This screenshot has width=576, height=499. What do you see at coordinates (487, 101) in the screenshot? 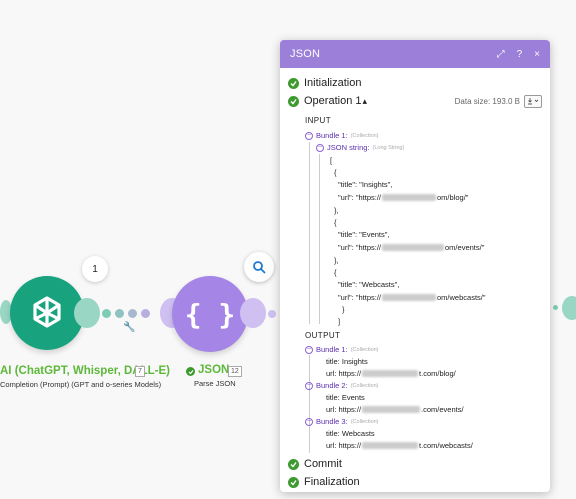
I see `data-size-label: Data size: 193.0 B` at bounding box center [487, 101].